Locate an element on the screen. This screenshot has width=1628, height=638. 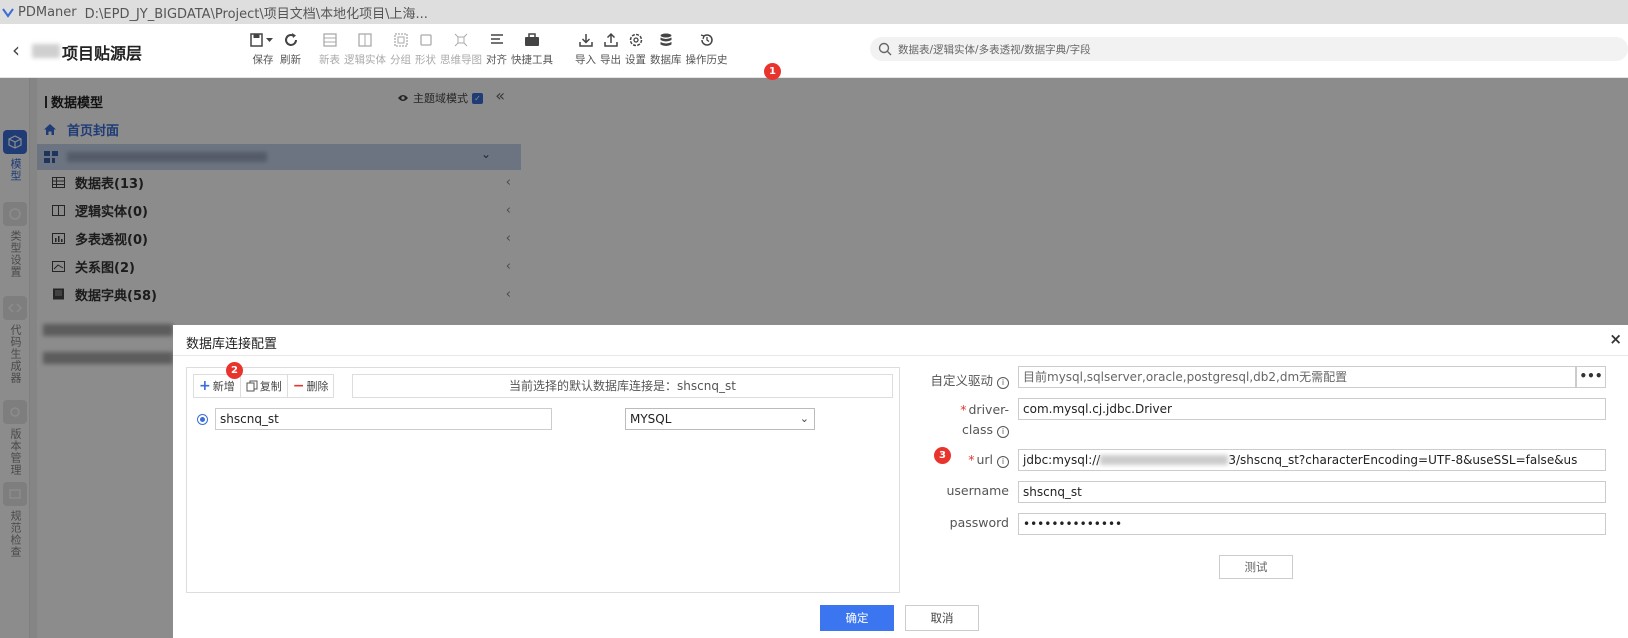
group-button: 分组 is located at coordinates (400, 52).